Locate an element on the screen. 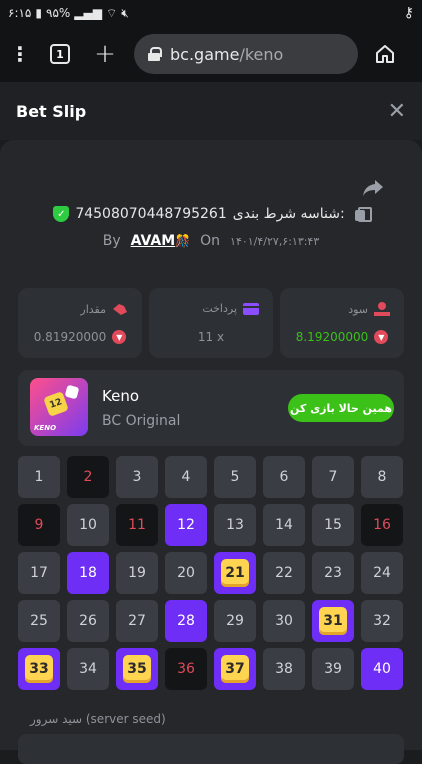 Image resolution: width=422 pixels, height=764 pixels. profit-value: 8.19200000 is located at coordinates (332, 337).